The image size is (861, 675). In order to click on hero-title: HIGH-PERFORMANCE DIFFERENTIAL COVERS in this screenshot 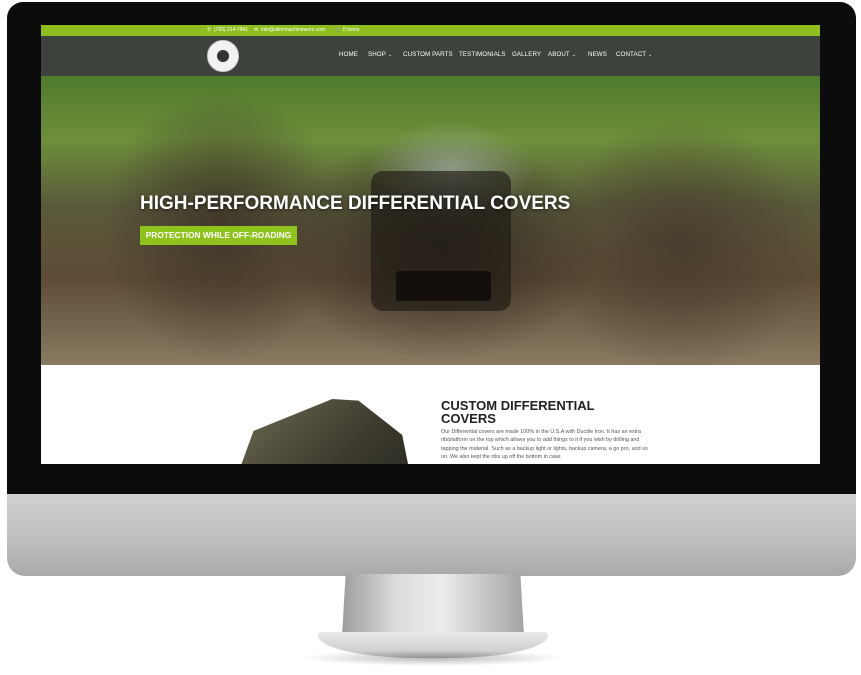, I will do `click(355, 203)`.